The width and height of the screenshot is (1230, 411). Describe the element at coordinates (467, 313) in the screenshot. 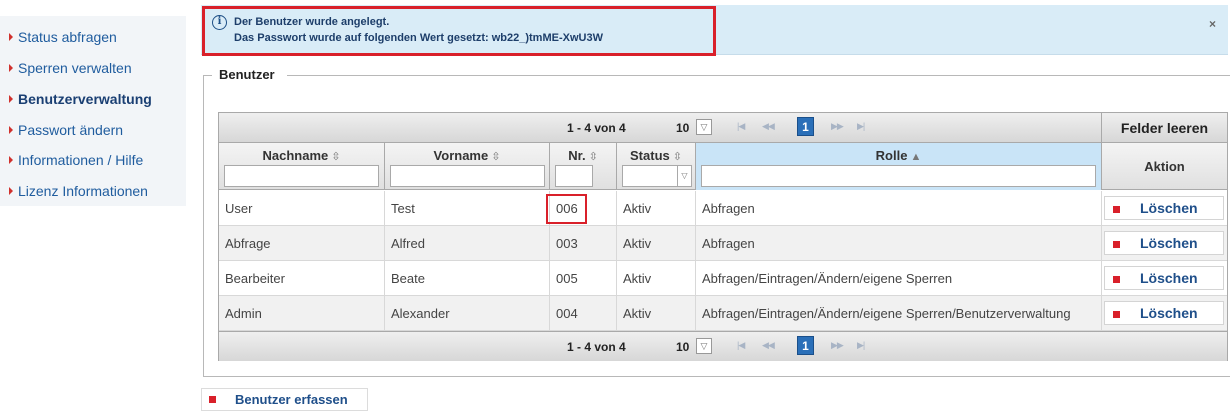

I see `cell-vorname: Alexander` at that location.